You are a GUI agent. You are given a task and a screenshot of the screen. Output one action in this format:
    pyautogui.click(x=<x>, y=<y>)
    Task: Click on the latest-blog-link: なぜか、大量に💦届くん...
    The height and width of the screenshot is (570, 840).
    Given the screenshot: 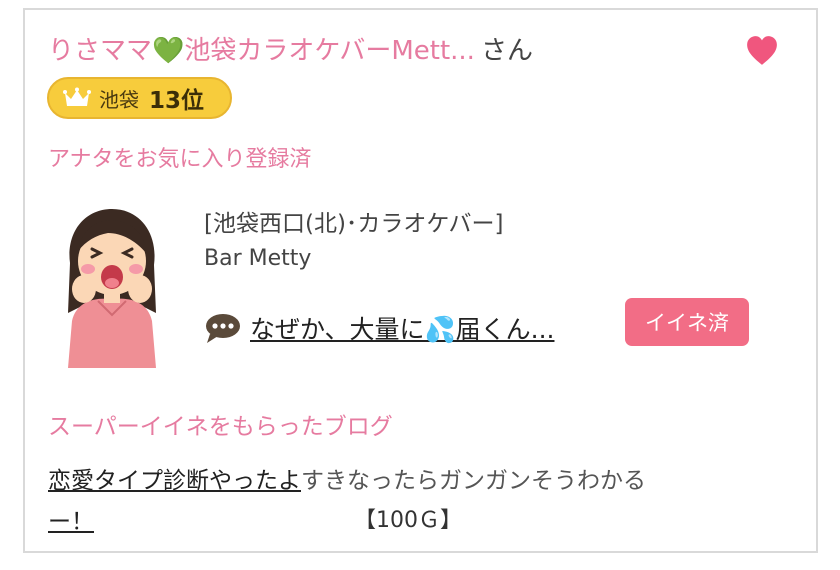 What is the action you would take?
    pyautogui.click(x=402, y=328)
    